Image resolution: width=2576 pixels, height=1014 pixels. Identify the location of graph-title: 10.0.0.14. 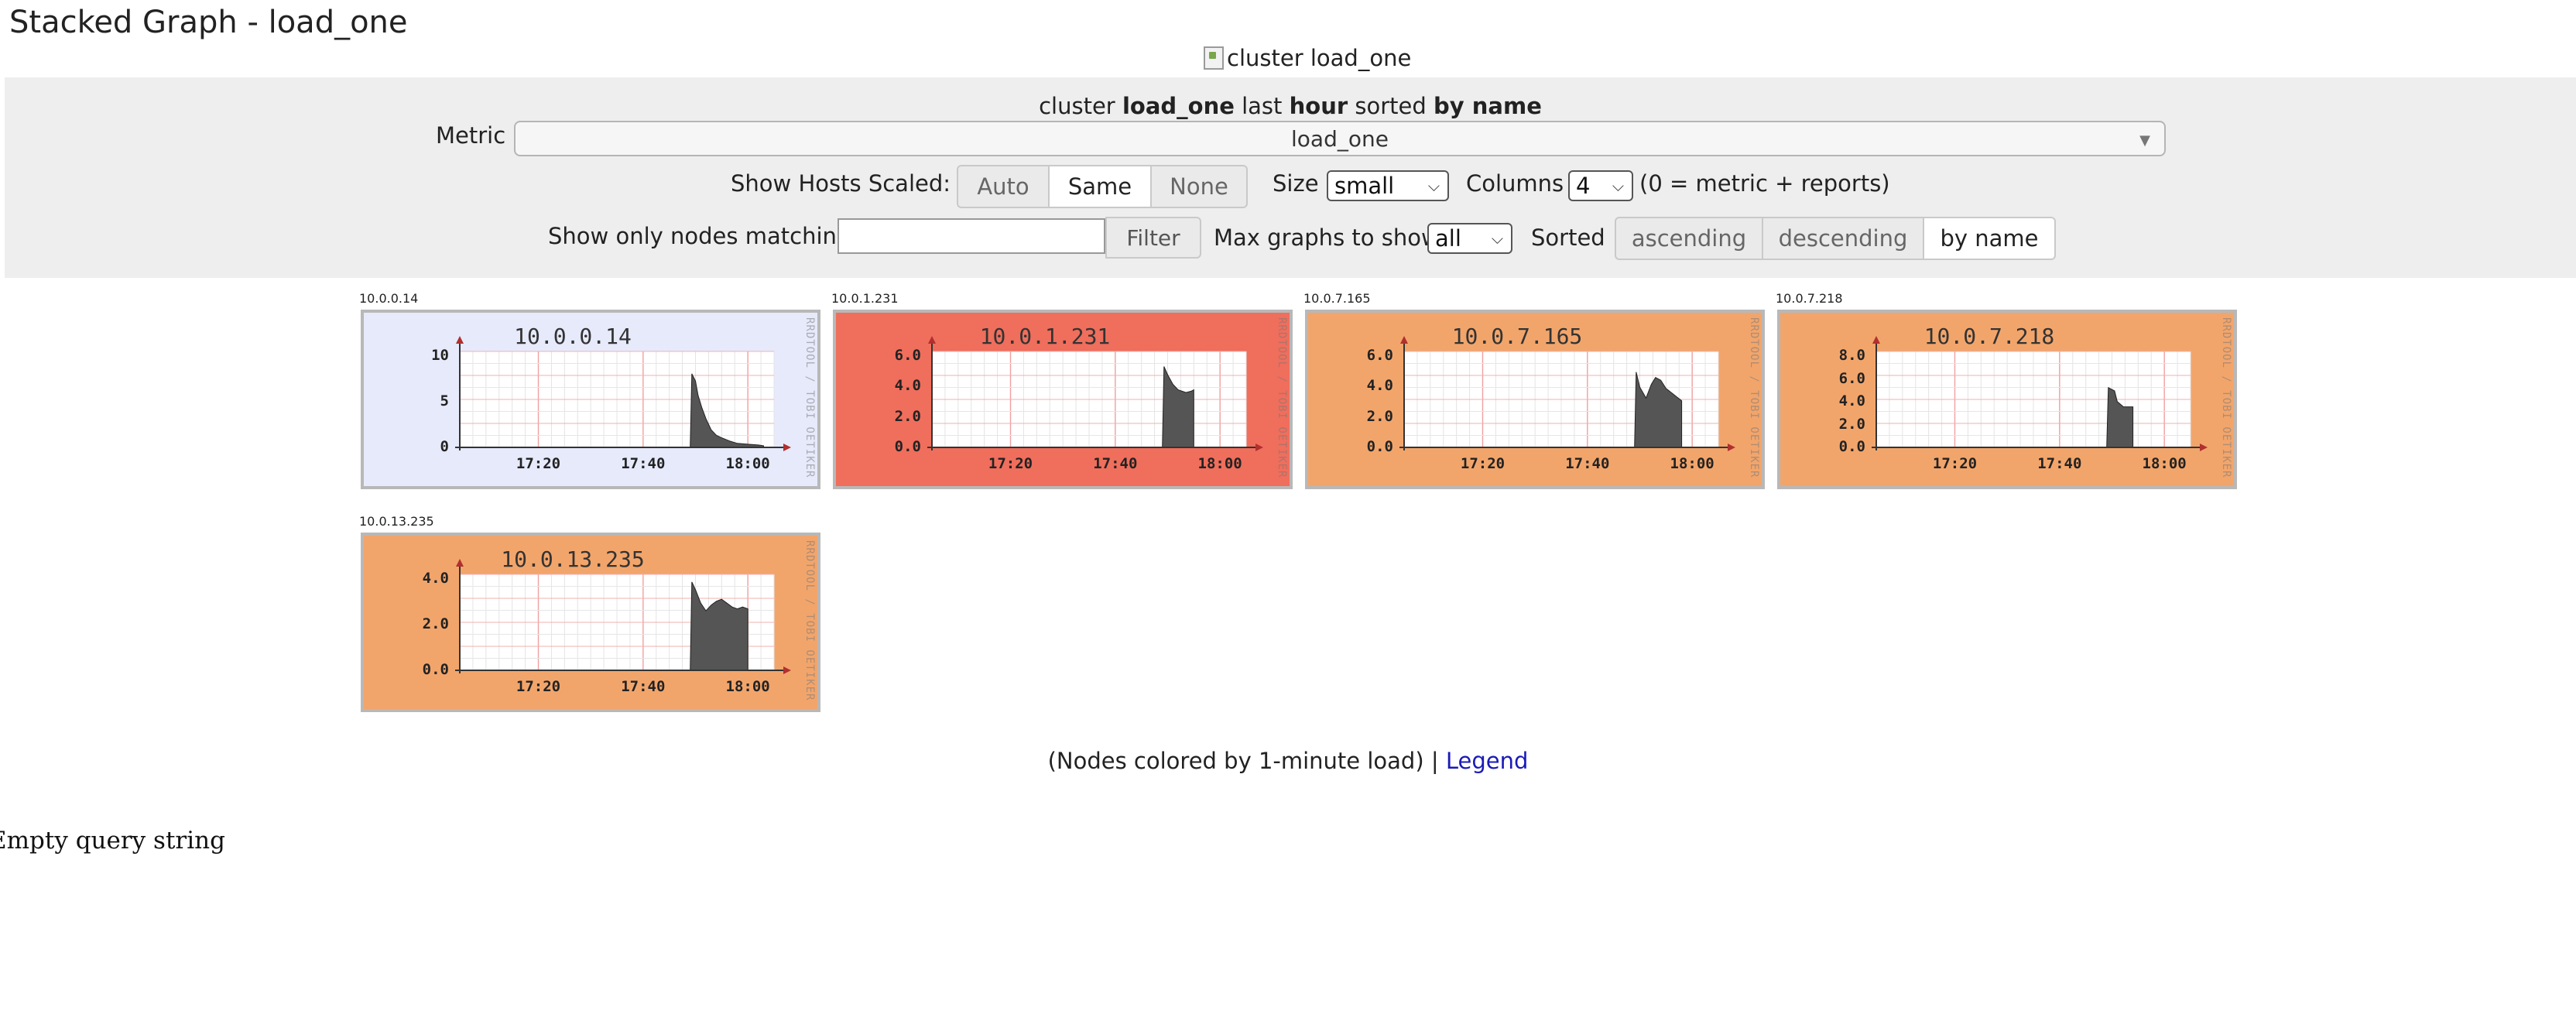
(573, 336).